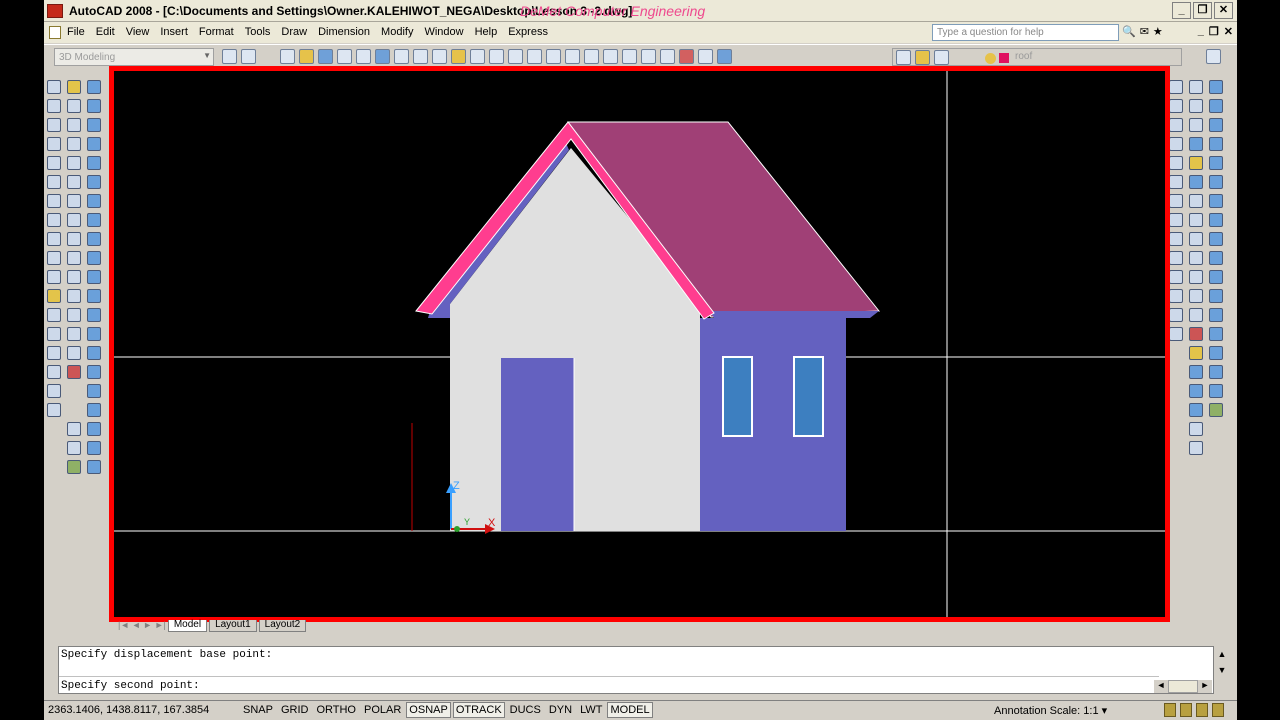  Describe the element at coordinates (1181, 10) in the screenshot. I see `minimize-button: _` at that location.